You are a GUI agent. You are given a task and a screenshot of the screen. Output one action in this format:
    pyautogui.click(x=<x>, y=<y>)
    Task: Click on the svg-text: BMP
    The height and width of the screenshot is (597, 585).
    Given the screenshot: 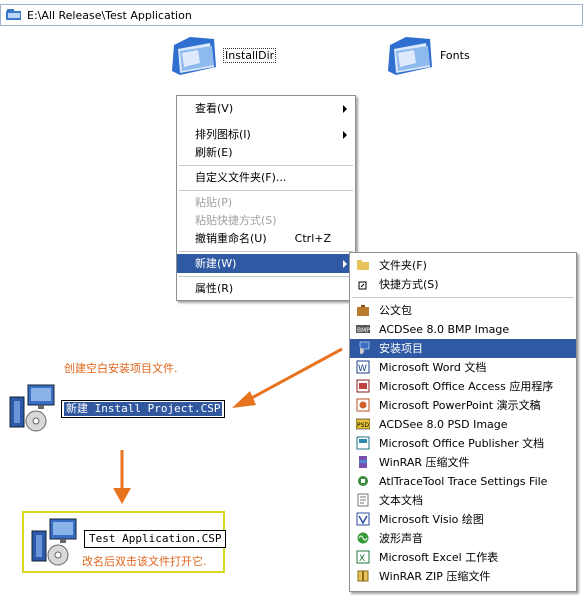 What is the action you would take?
    pyautogui.click(x=363, y=330)
    